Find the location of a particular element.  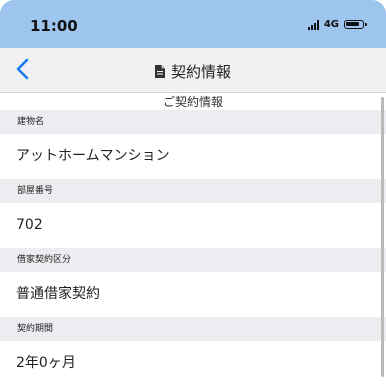

page-title: 契約情報 is located at coordinates (193, 71).